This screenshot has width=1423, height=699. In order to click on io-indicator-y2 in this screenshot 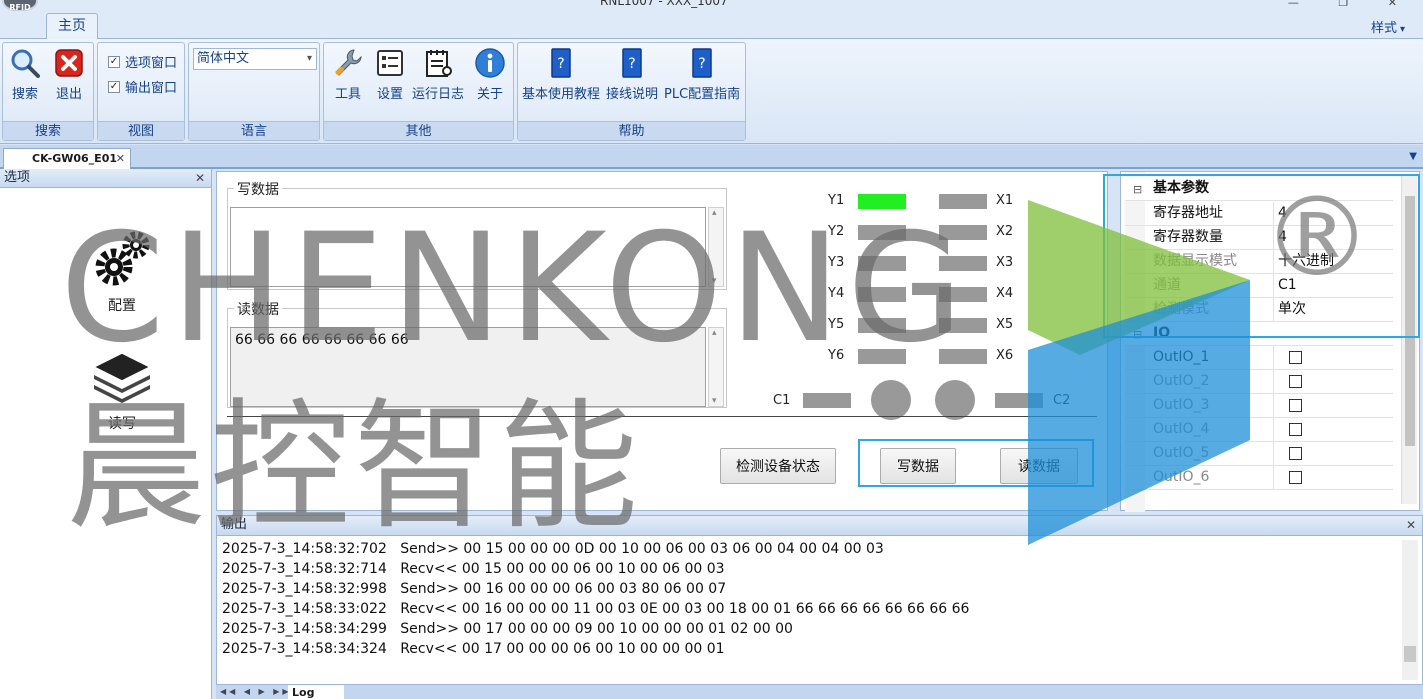, I will do `click(882, 232)`.